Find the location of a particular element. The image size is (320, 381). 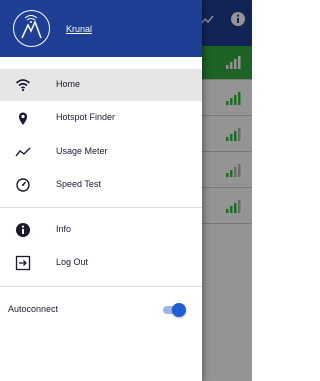

app-logo-icon is located at coordinates (31, 28).